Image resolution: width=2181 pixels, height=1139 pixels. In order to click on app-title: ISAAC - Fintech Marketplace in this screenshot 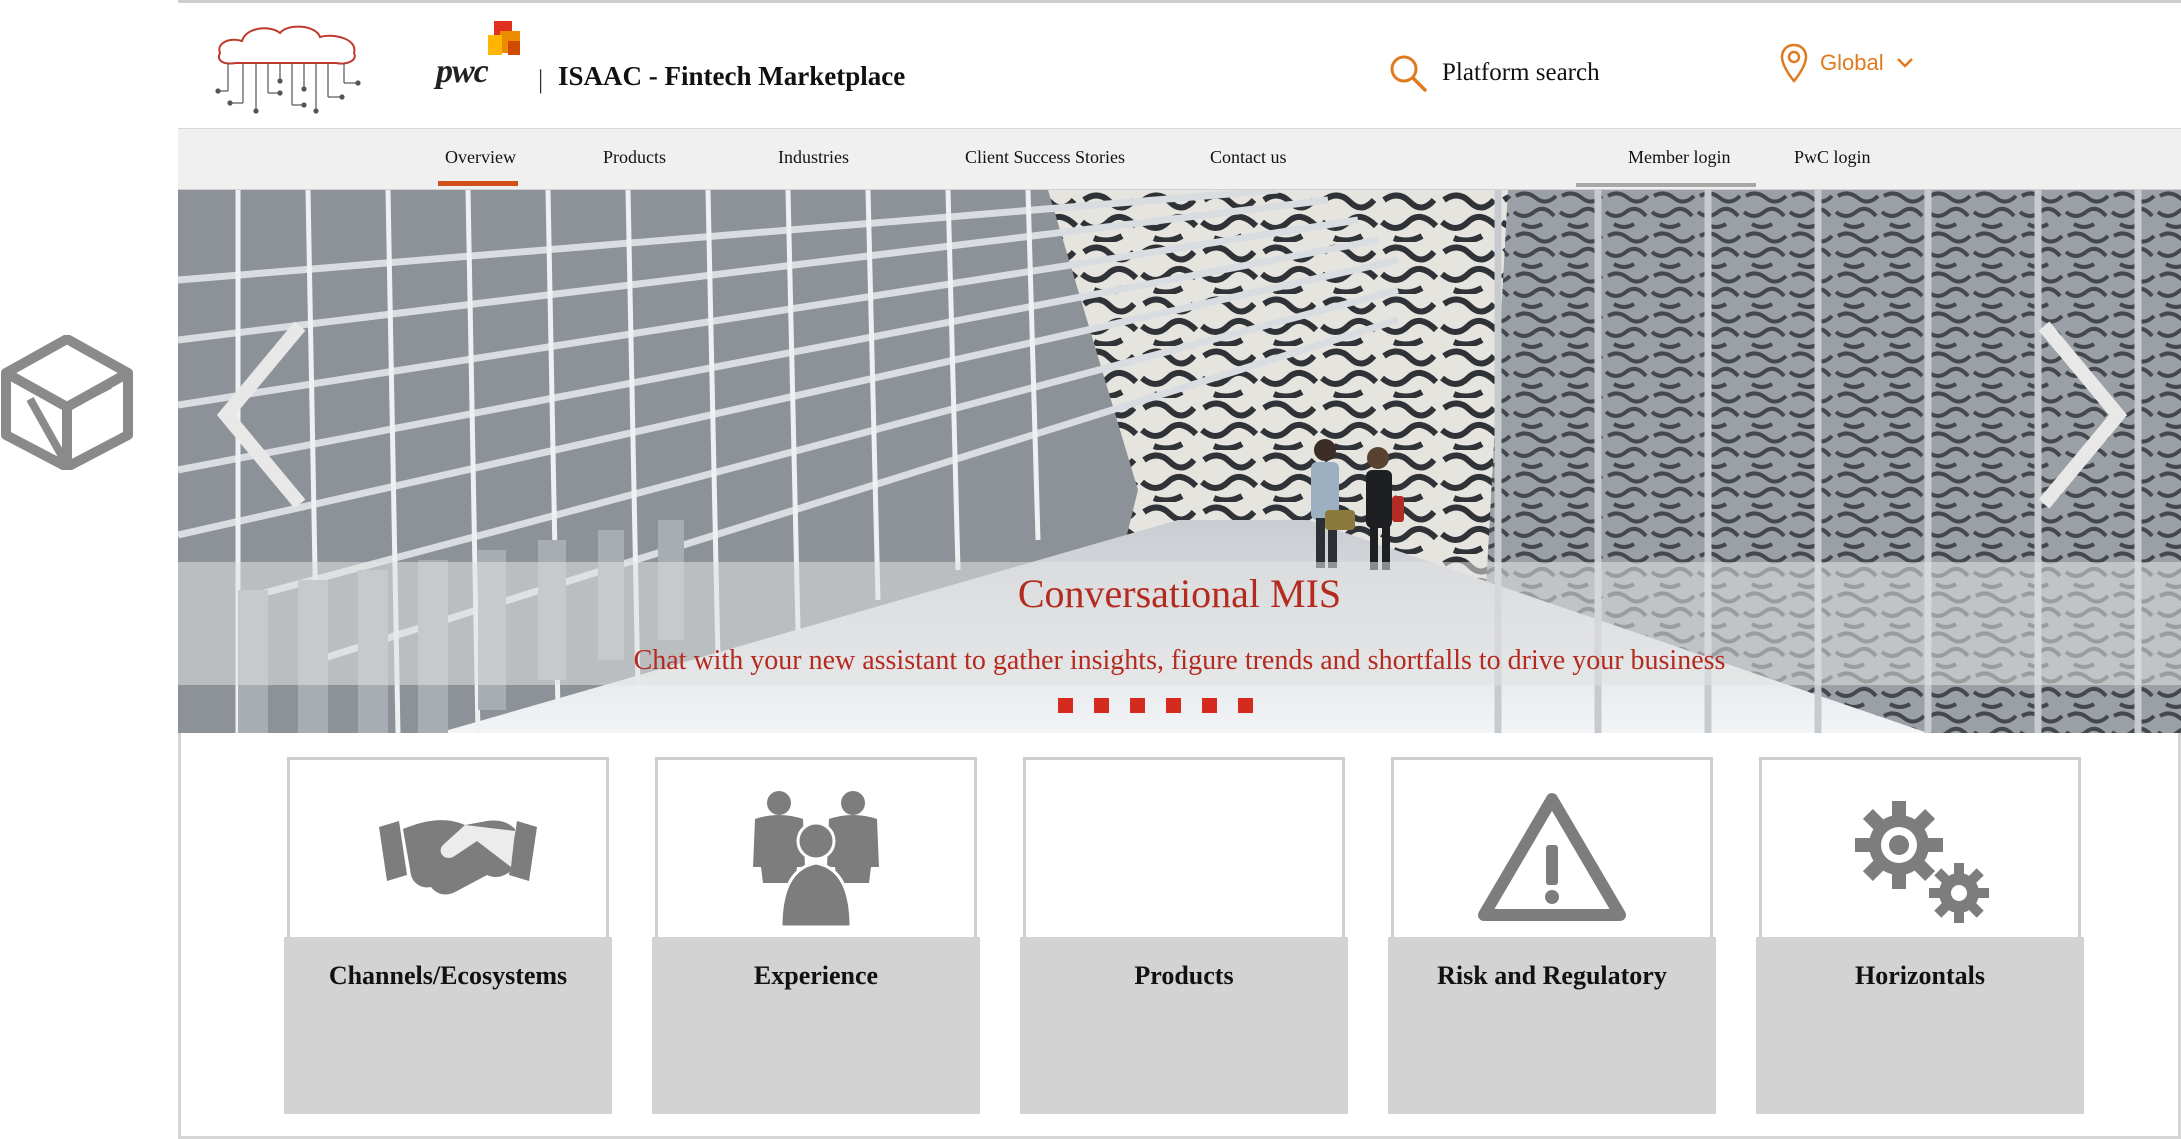, I will do `click(732, 76)`.